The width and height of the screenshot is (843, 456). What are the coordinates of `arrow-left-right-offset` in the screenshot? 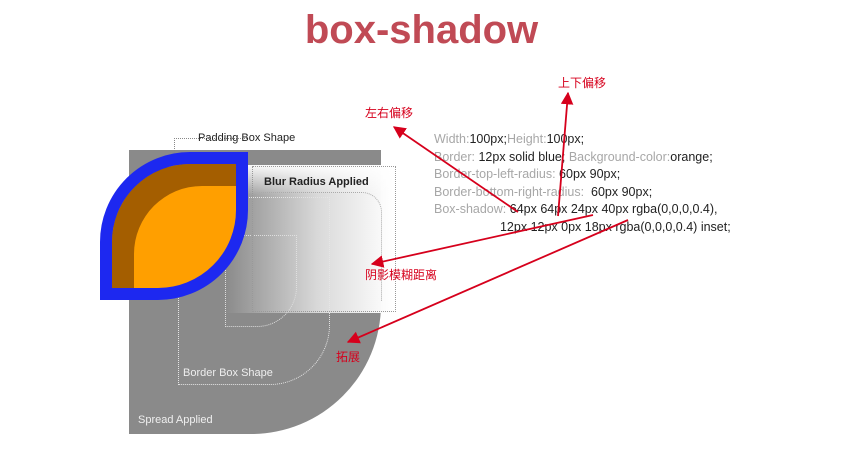 It's located at (455, 169).